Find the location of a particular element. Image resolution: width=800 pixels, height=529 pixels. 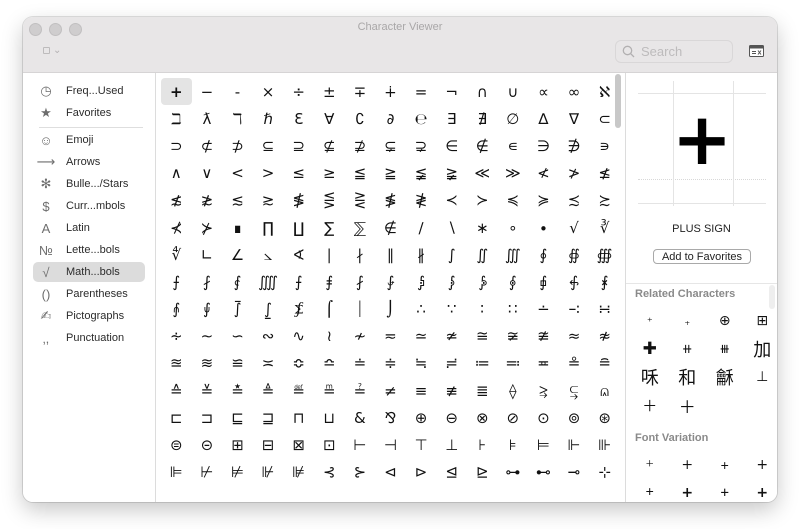

character-cell: ≄ is located at coordinates (451, 336).